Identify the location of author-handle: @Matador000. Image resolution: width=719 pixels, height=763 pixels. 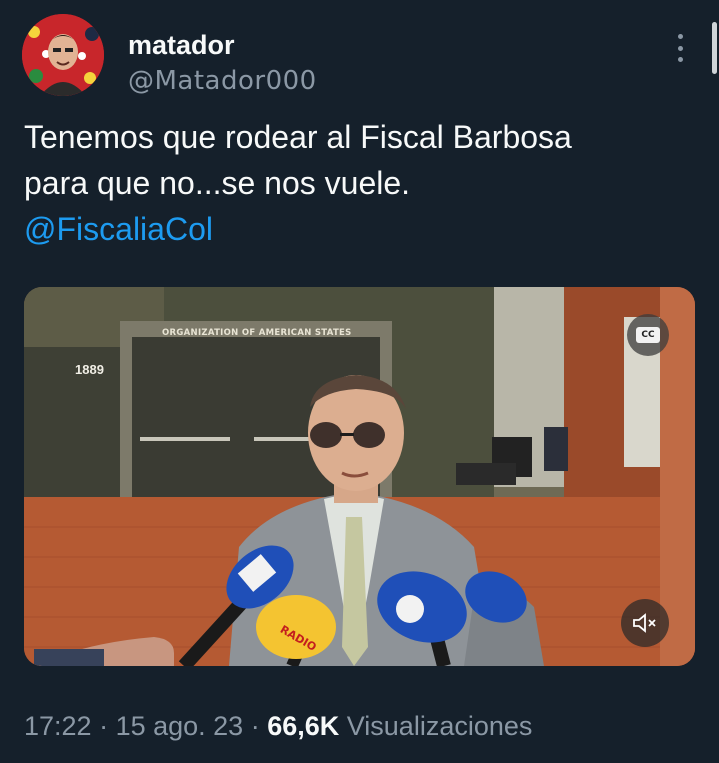
(222, 81).